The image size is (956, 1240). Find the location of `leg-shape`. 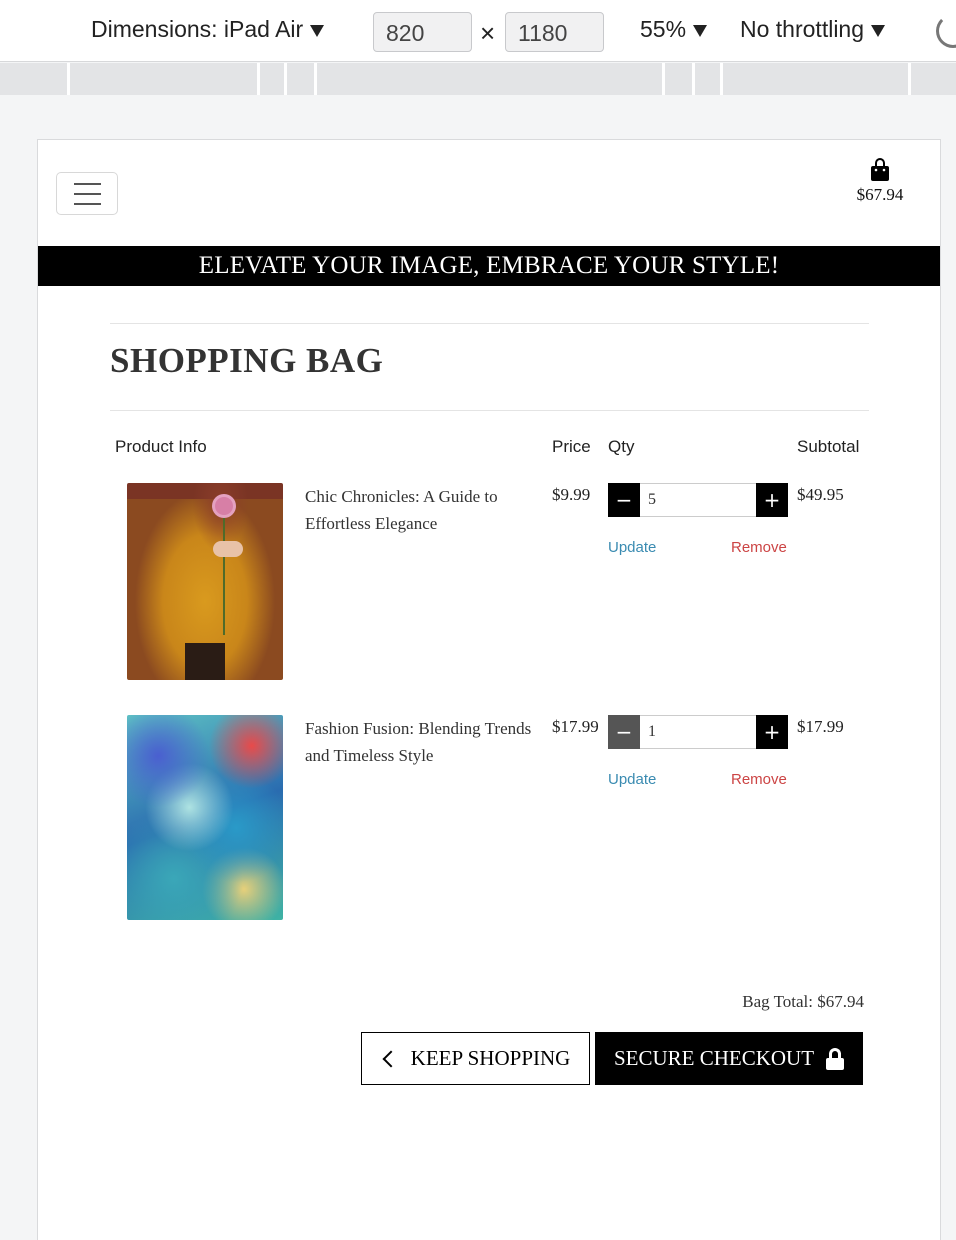

leg-shape is located at coordinates (205, 661).